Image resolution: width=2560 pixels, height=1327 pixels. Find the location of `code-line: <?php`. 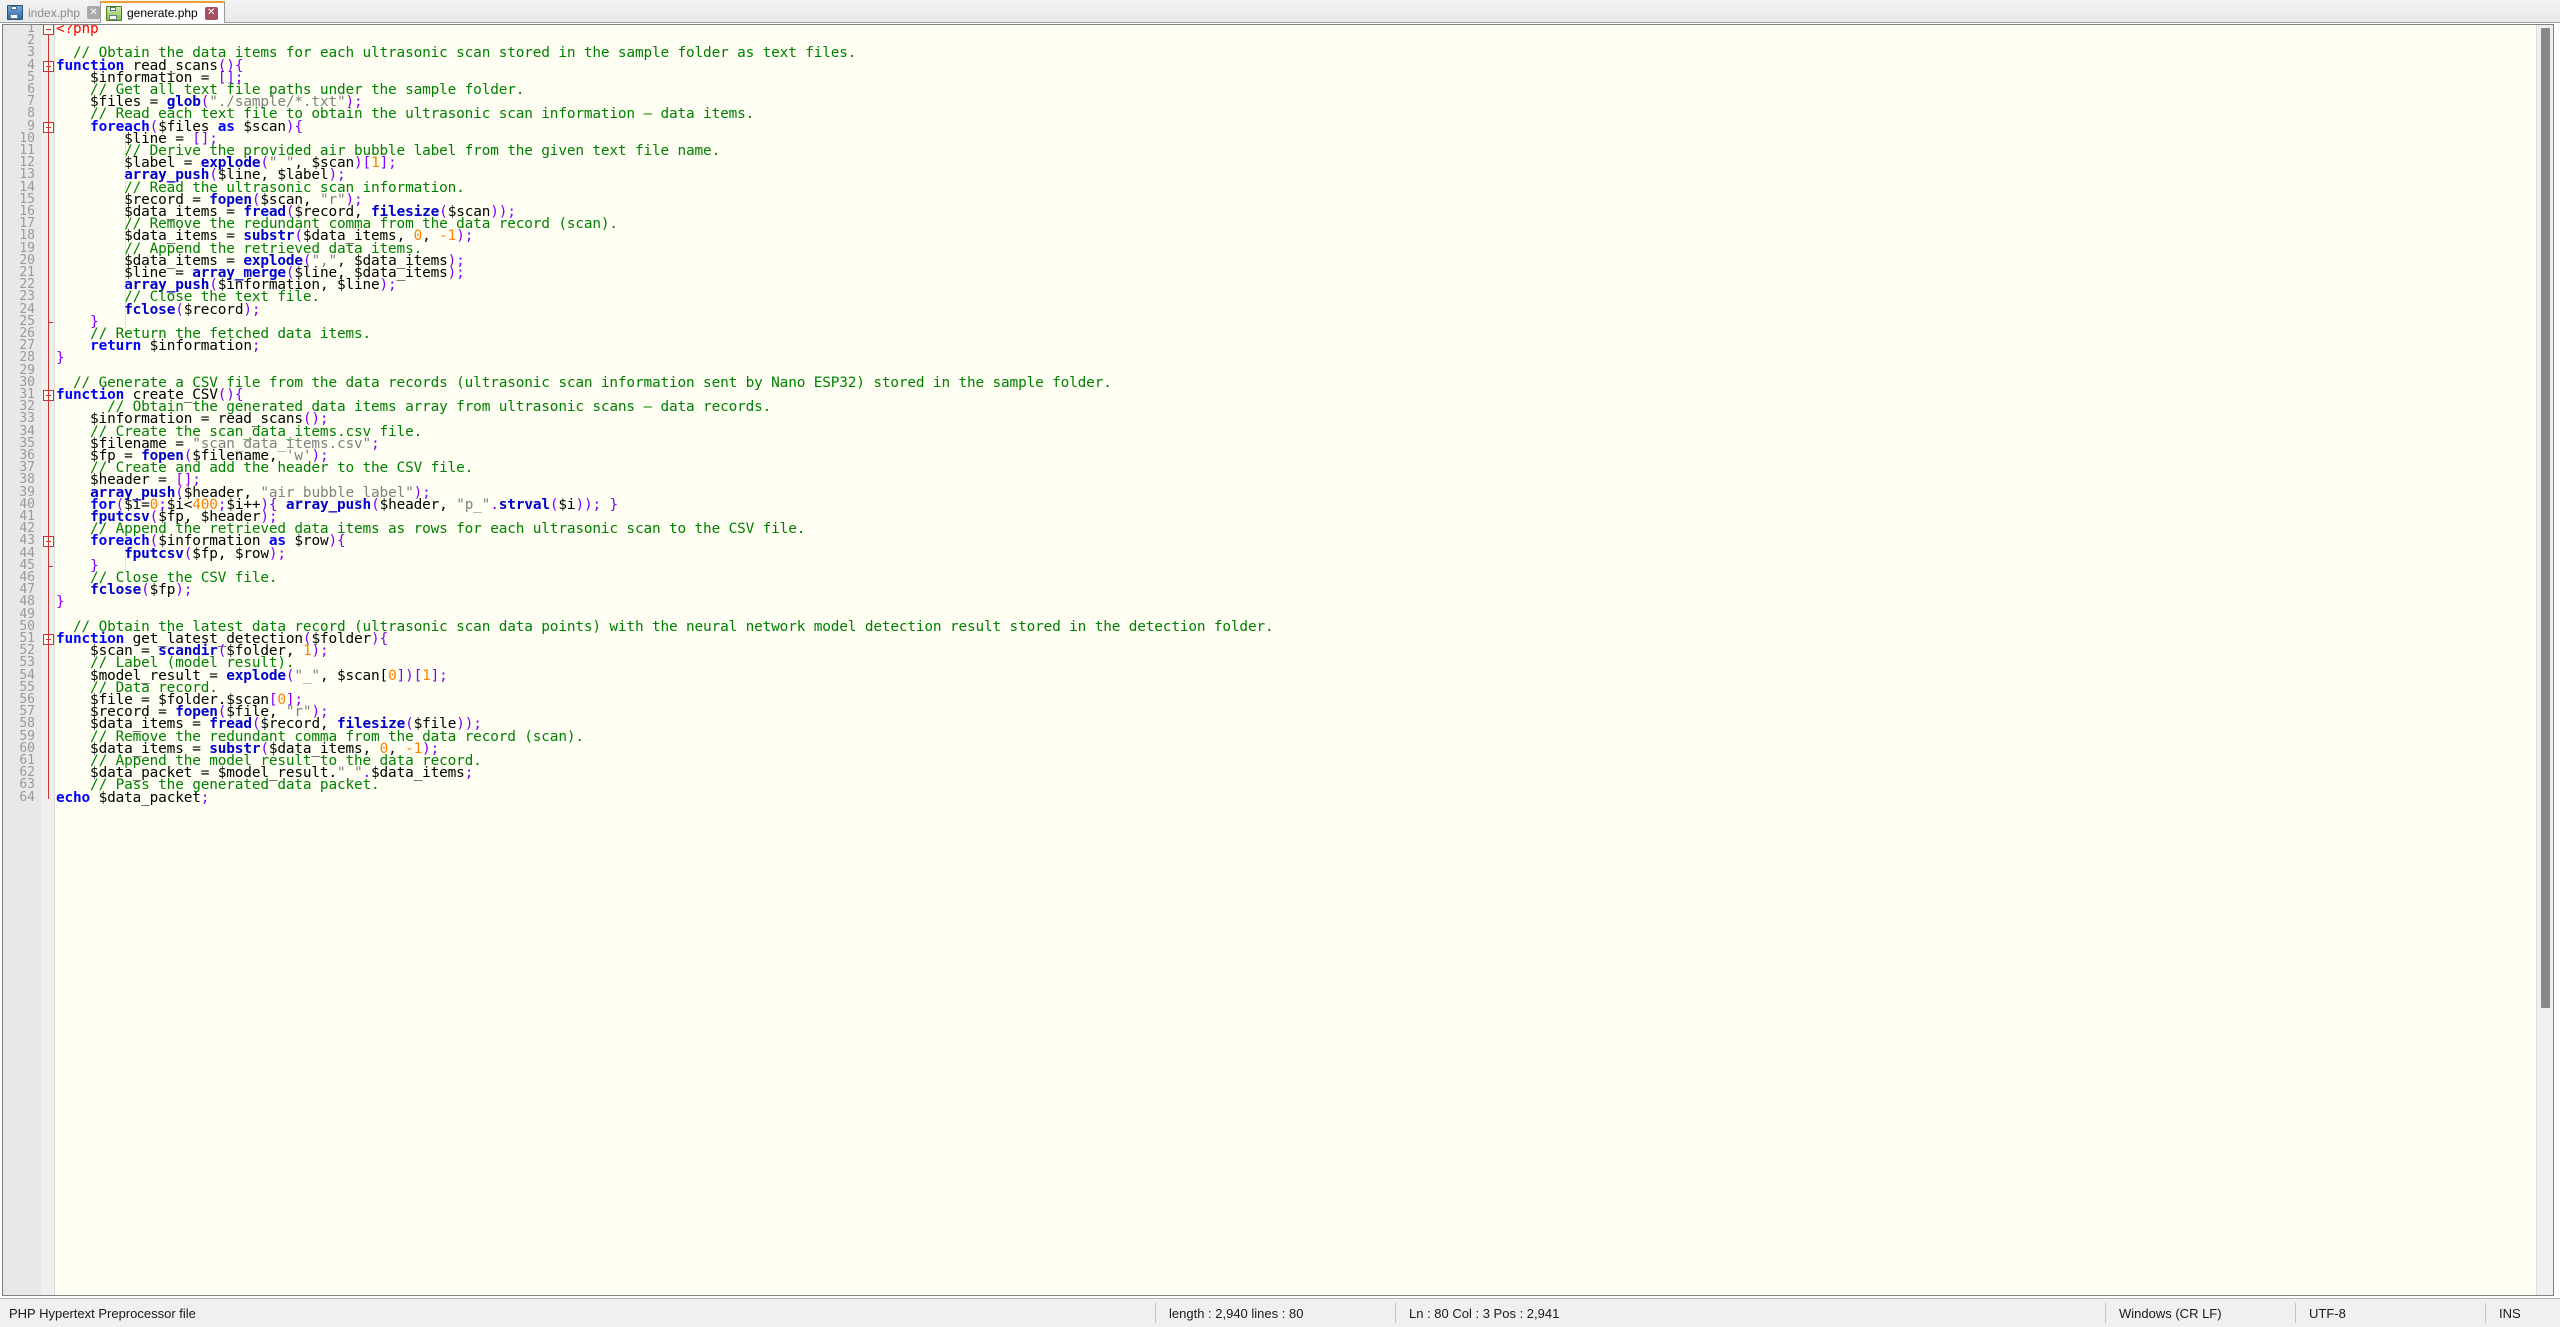

code-line: <?php is located at coordinates (77, 31).